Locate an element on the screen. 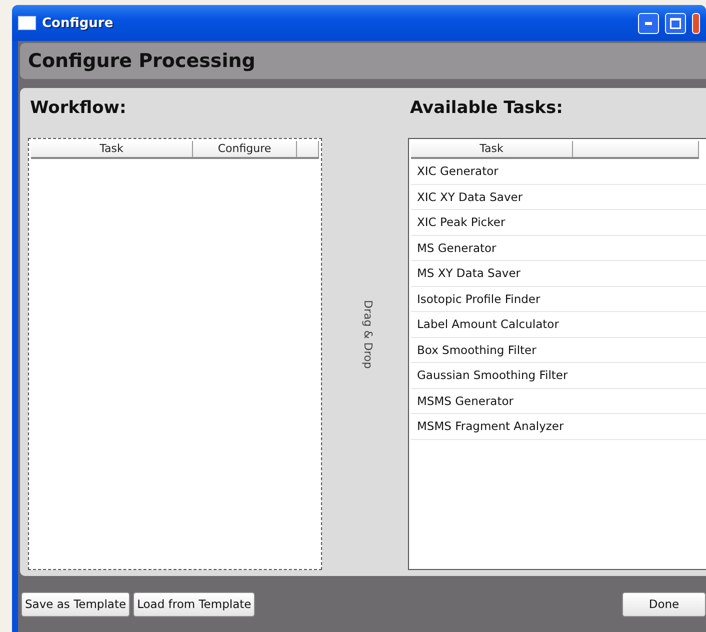  minimize-icon is located at coordinates (648, 23).